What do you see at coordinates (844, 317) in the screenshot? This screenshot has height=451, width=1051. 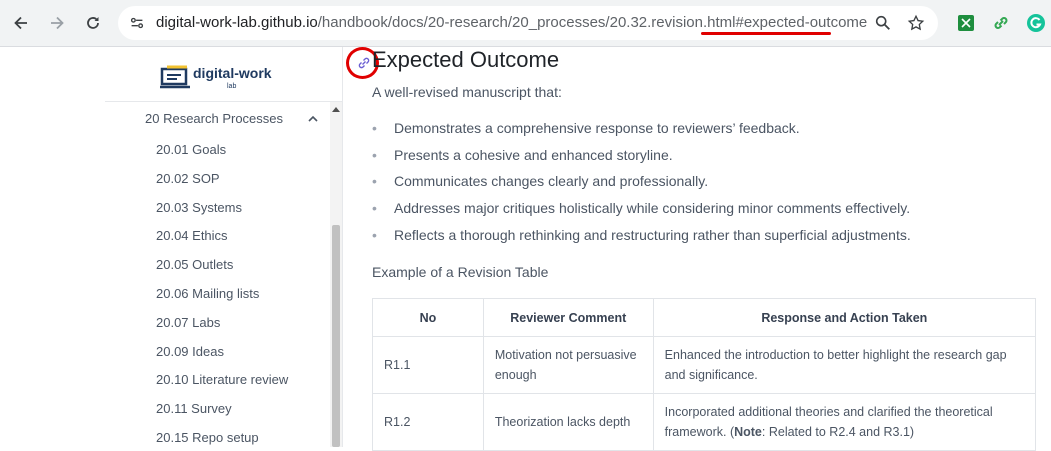 I see `header-response: Response and Action Taken` at bounding box center [844, 317].